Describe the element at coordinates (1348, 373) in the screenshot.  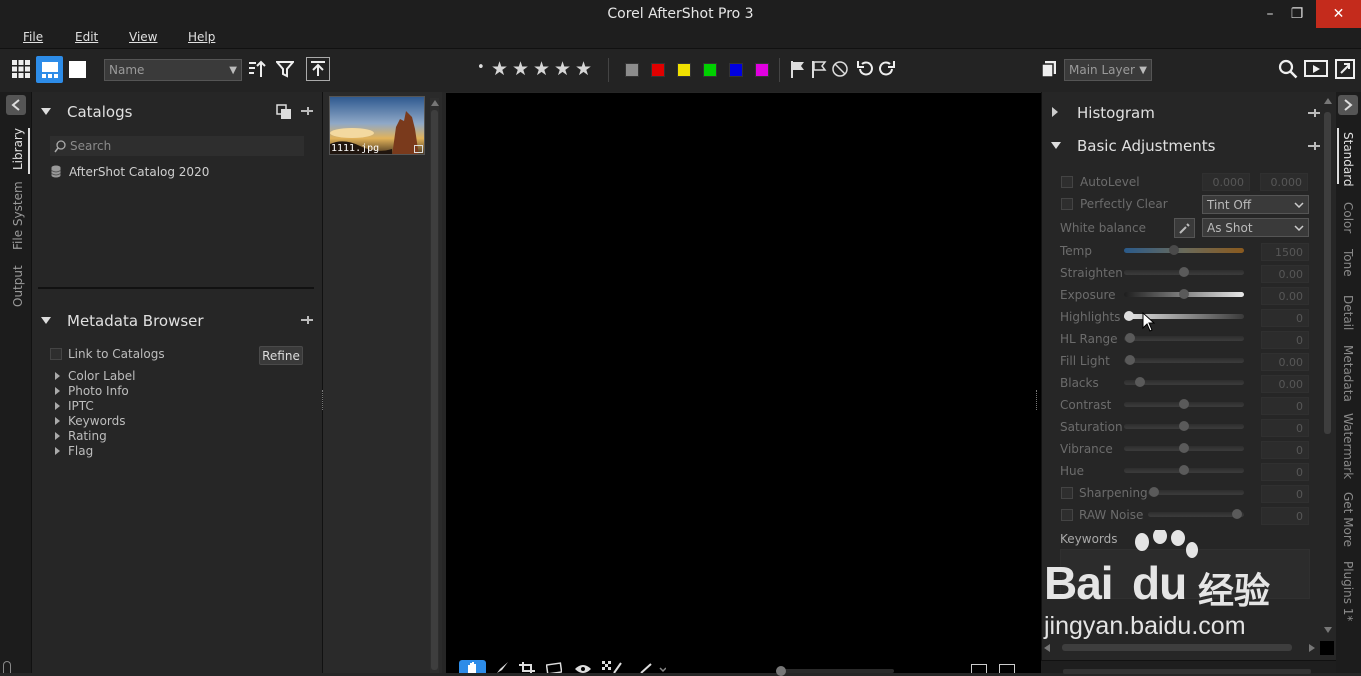
I see `tab-metadata: Metadata` at that location.